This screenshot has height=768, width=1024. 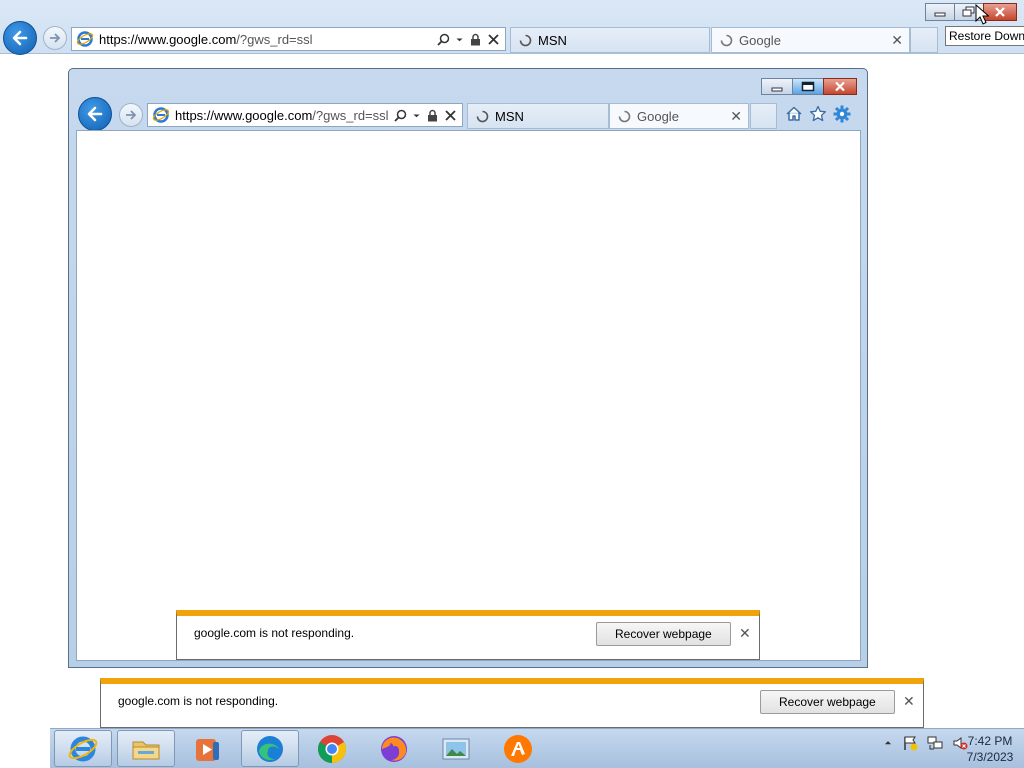 I want to click on photo-viewer-icon, so click(x=456, y=748).